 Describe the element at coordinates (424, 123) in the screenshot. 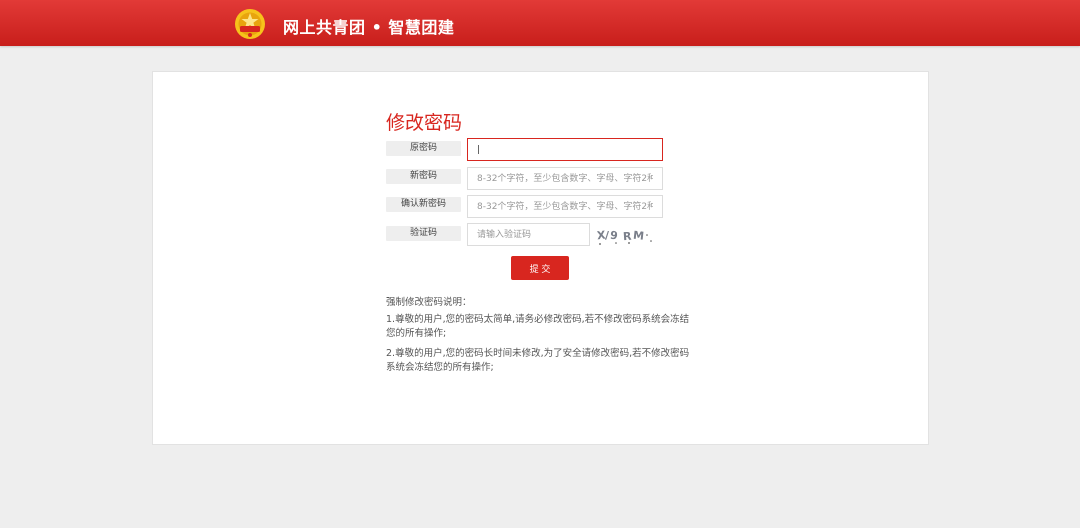

I see `page-title: 修改密码` at that location.